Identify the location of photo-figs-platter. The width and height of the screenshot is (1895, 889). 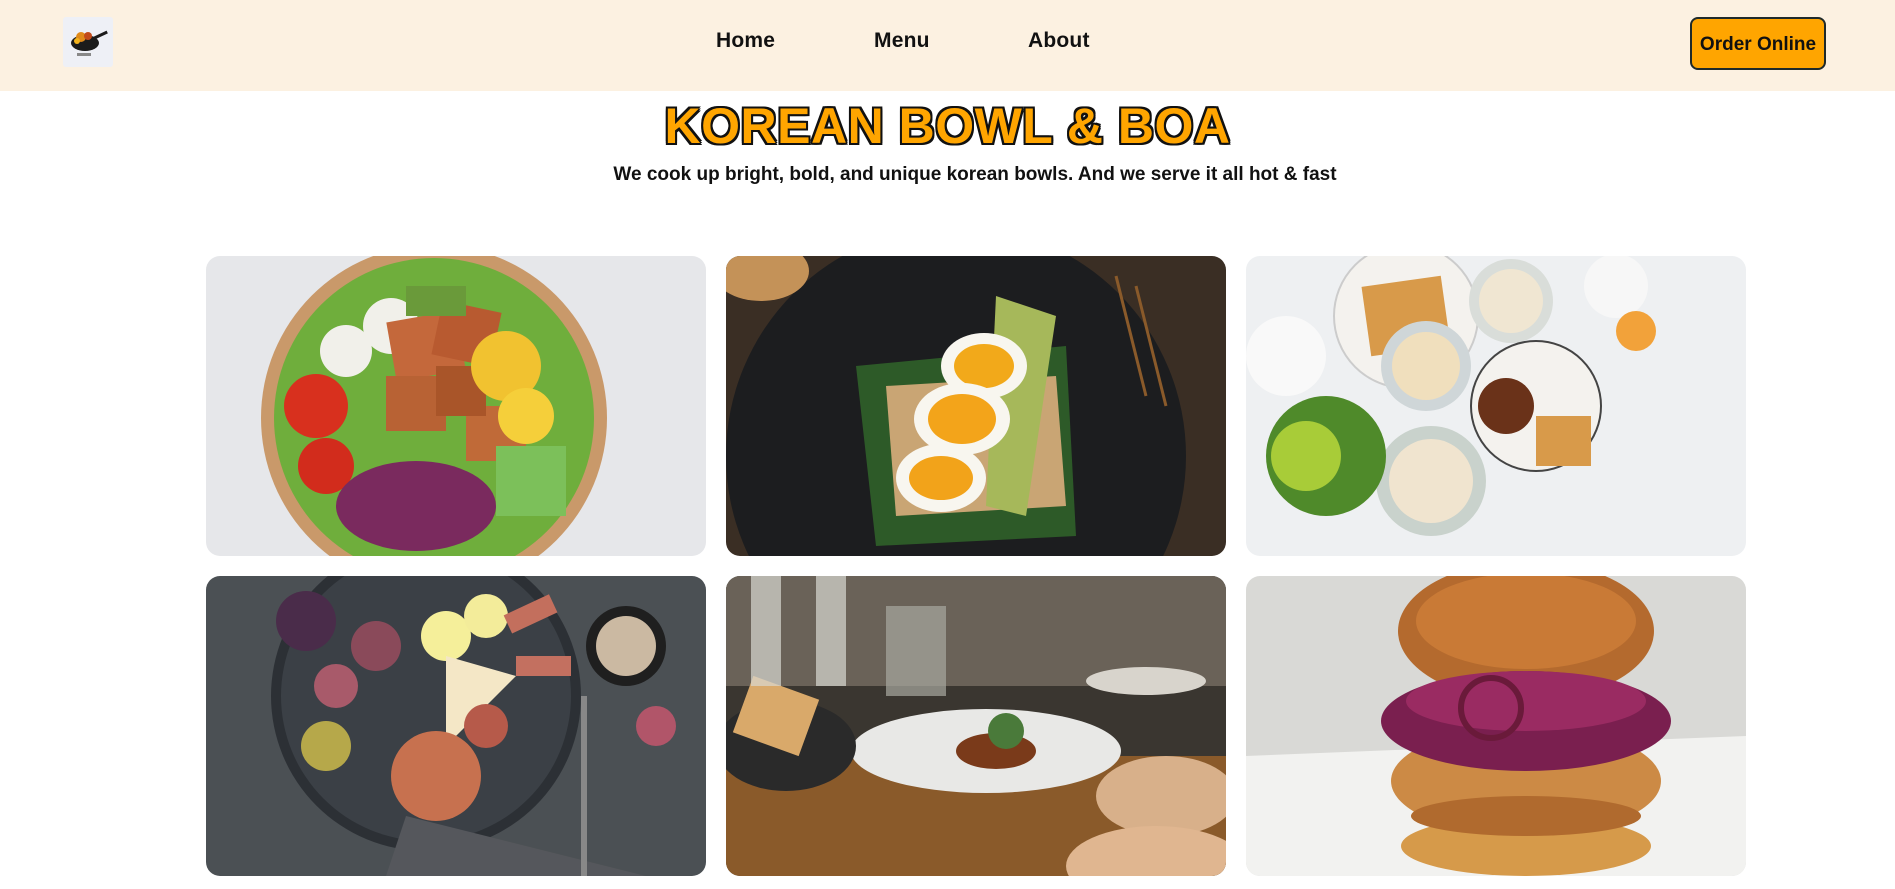
(456, 726).